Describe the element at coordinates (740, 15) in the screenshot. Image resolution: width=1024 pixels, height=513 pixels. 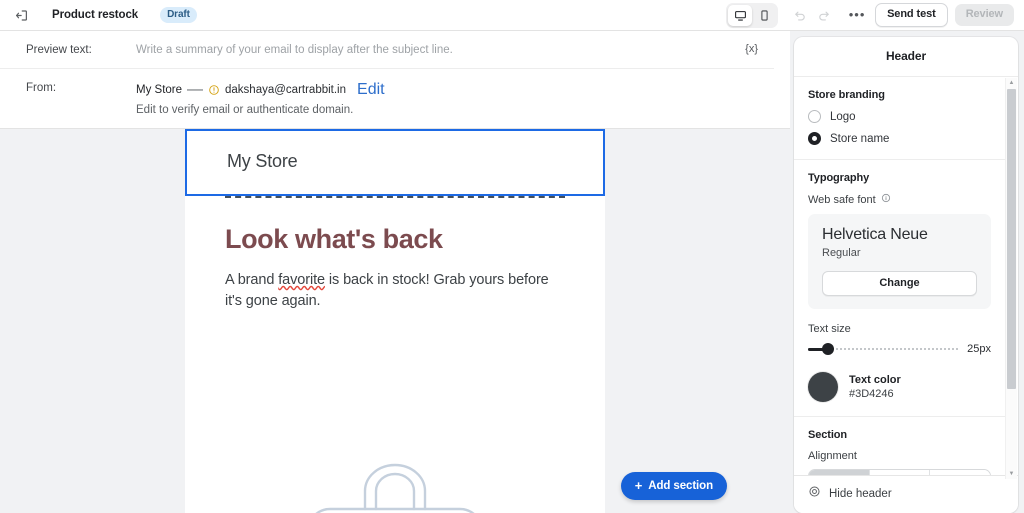
I see `desktop-icon` at that location.